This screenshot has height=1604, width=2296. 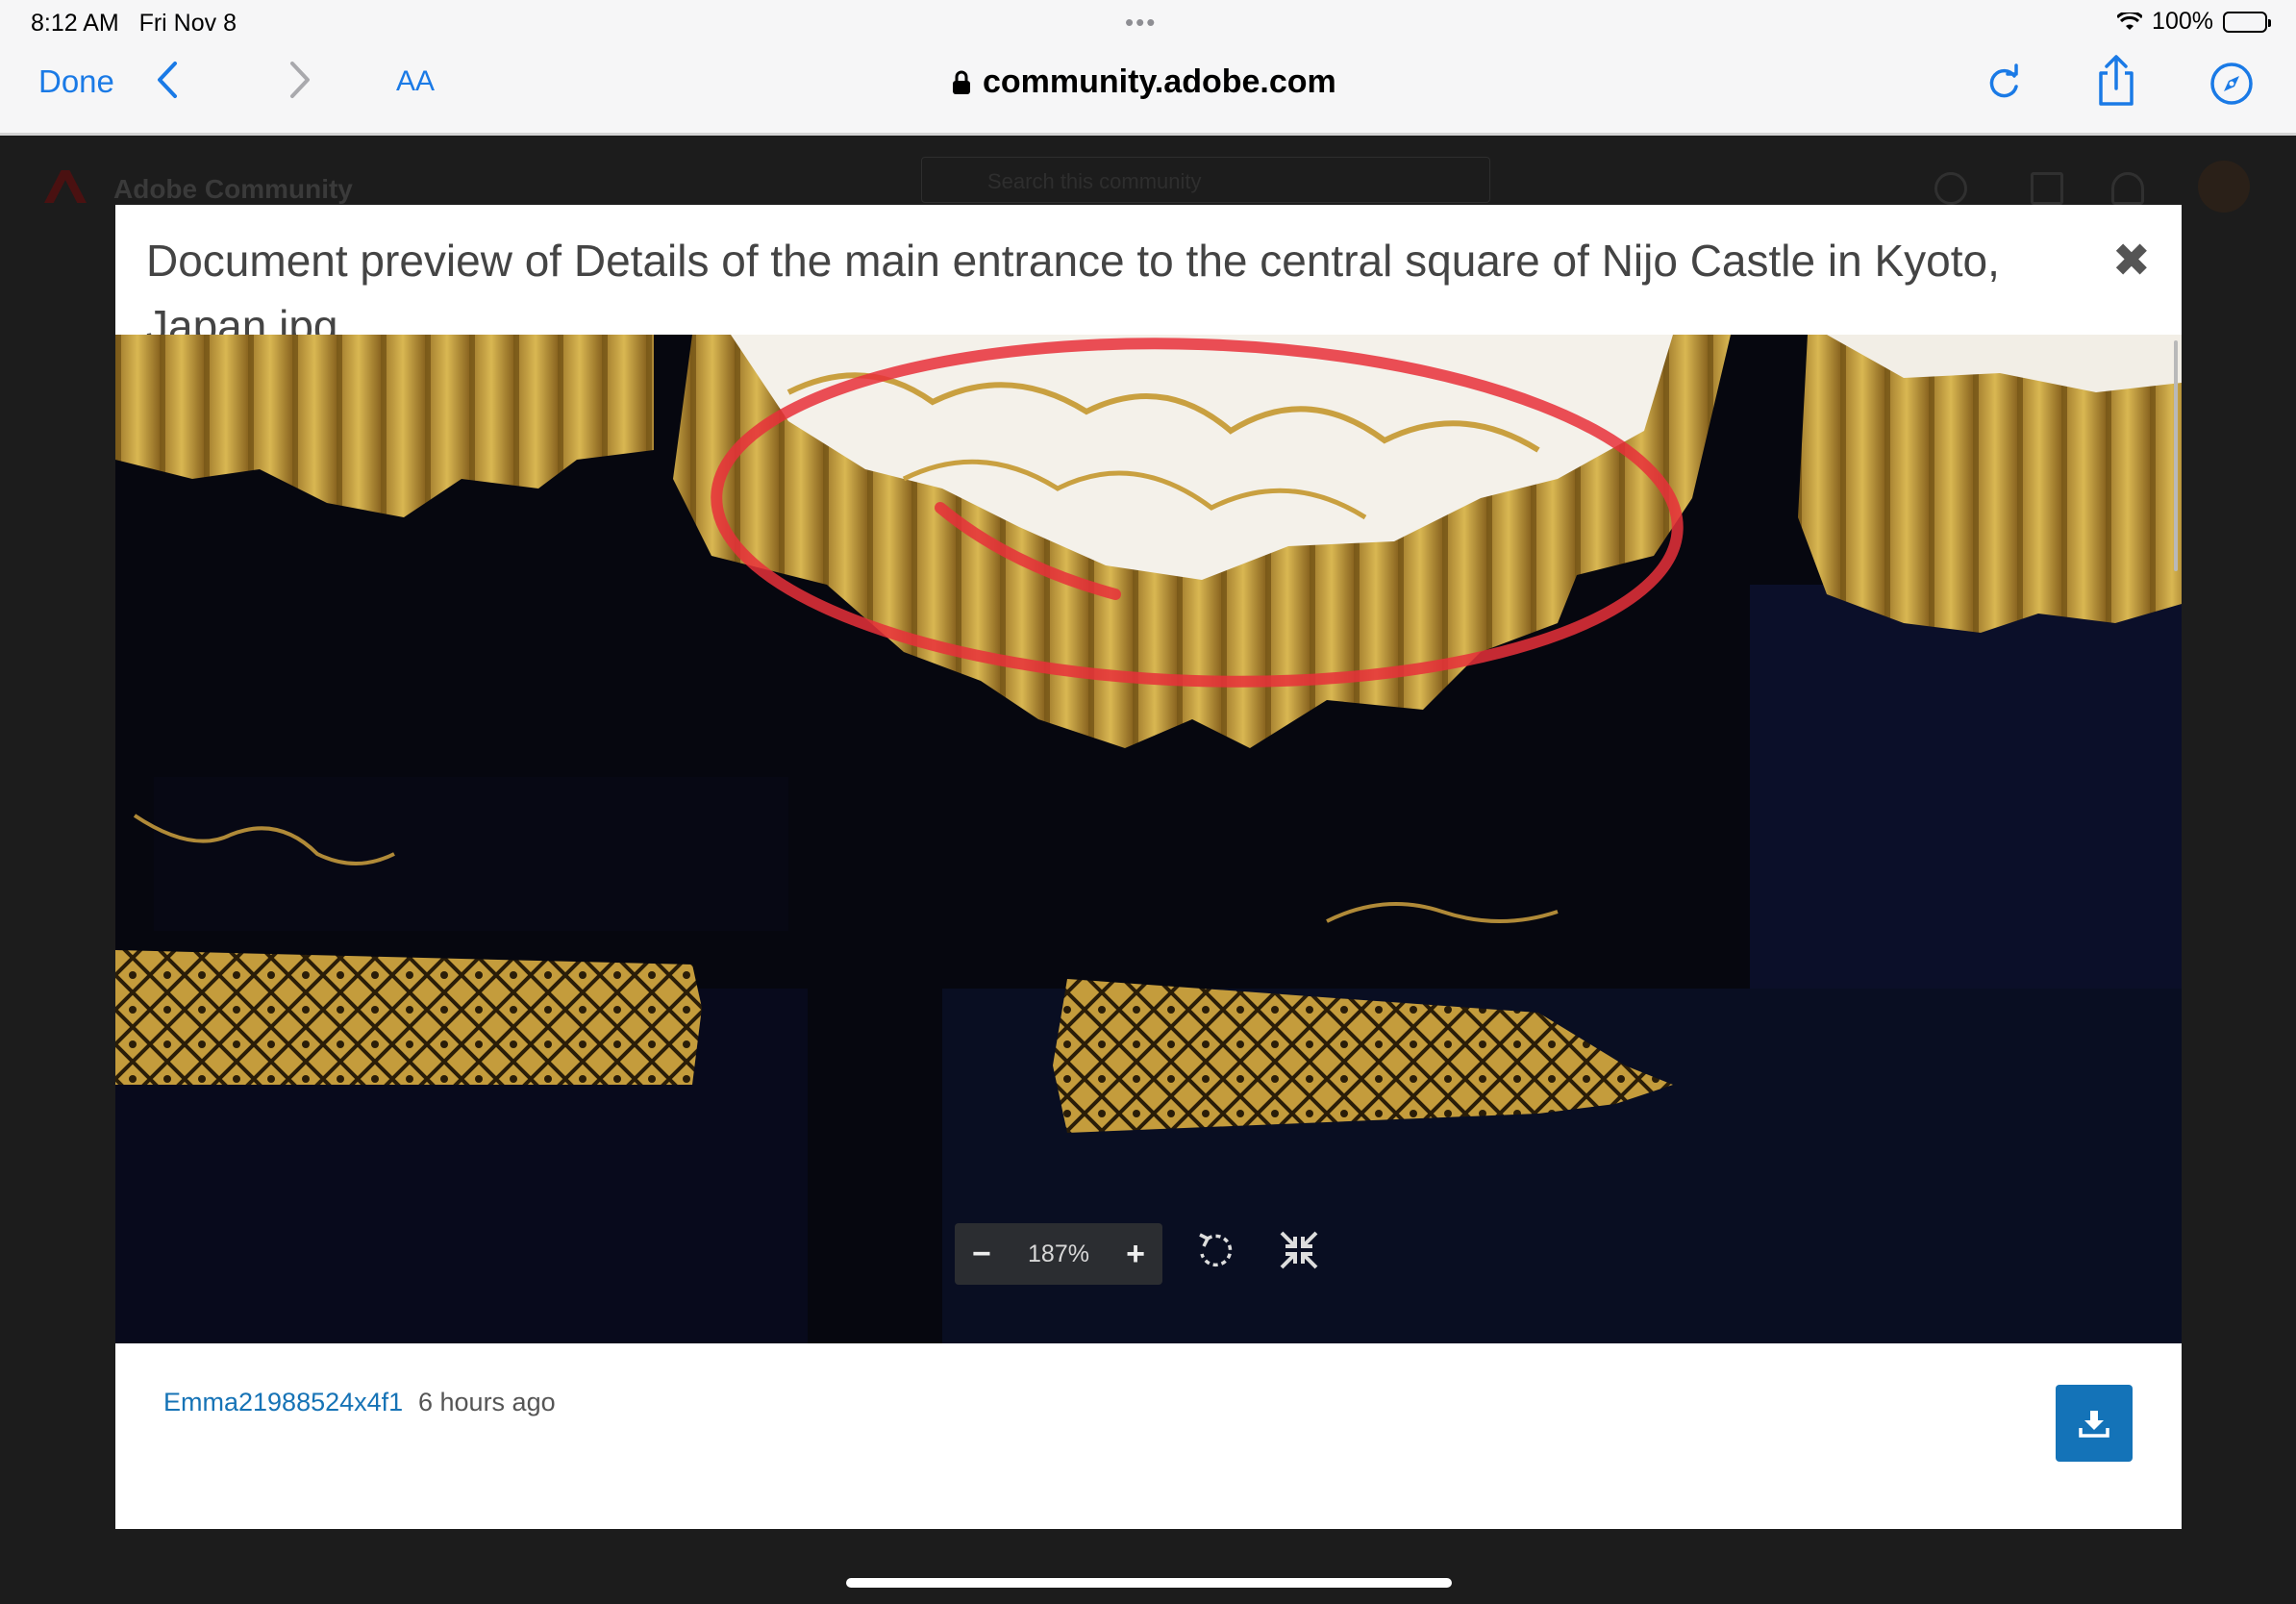 What do you see at coordinates (2231, 86) in the screenshot?
I see `compass-icon` at bounding box center [2231, 86].